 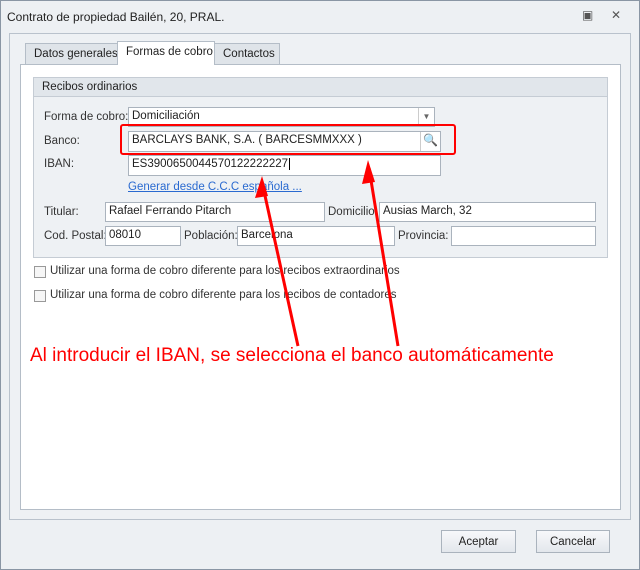 What do you see at coordinates (368, 172) in the screenshot?
I see `arrowhead-banco` at bounding box center [368, 172].